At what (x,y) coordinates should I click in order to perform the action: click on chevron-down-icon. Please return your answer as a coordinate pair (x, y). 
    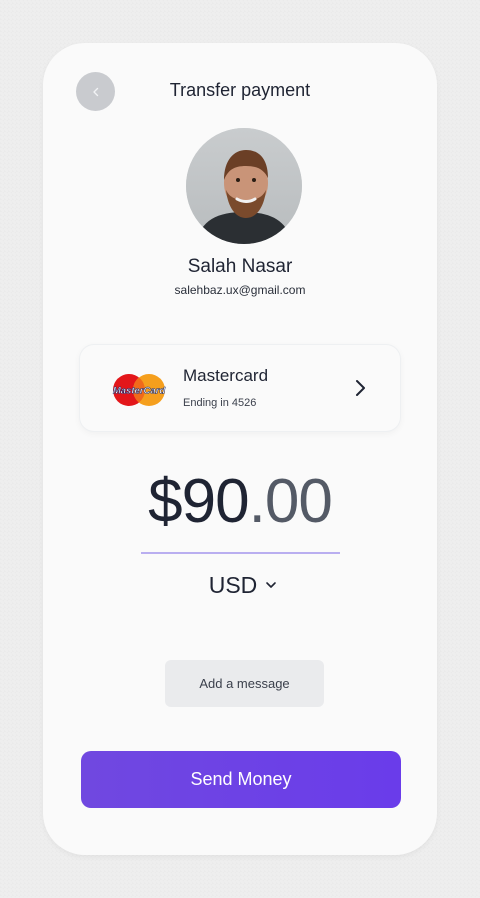
    Looking at the image, I should click on (271, 585).